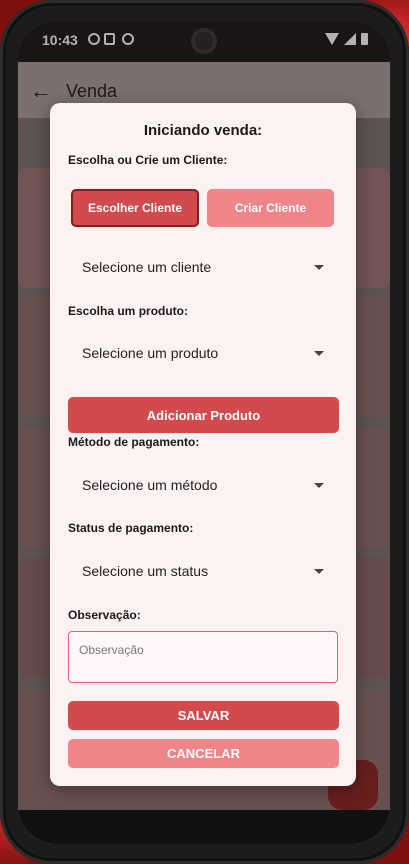 The image size is (409, 864). I want to click on client-select-value: Selecione um cliente, so click(147, 267).